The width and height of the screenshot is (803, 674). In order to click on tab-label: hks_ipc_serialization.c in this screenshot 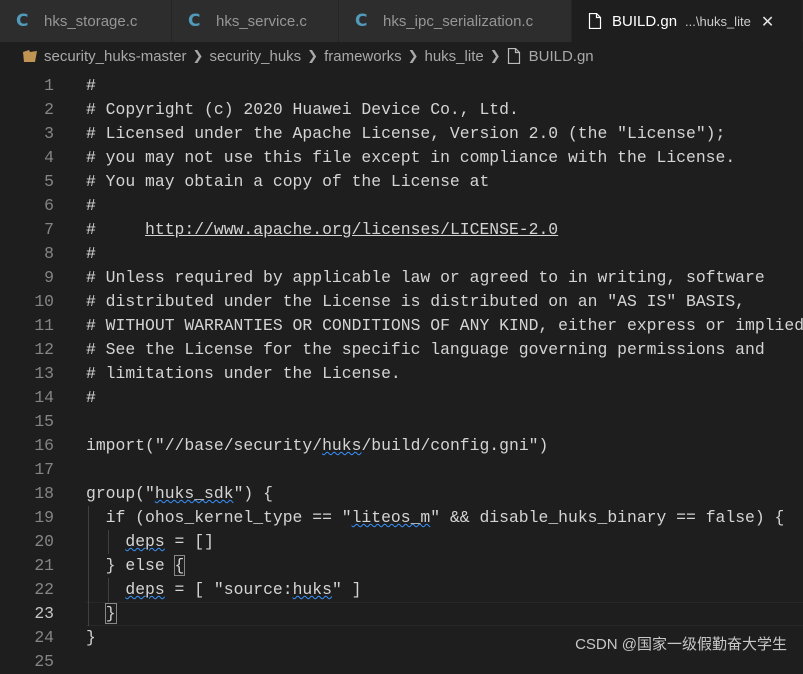, I will do `click(458, 21)`.